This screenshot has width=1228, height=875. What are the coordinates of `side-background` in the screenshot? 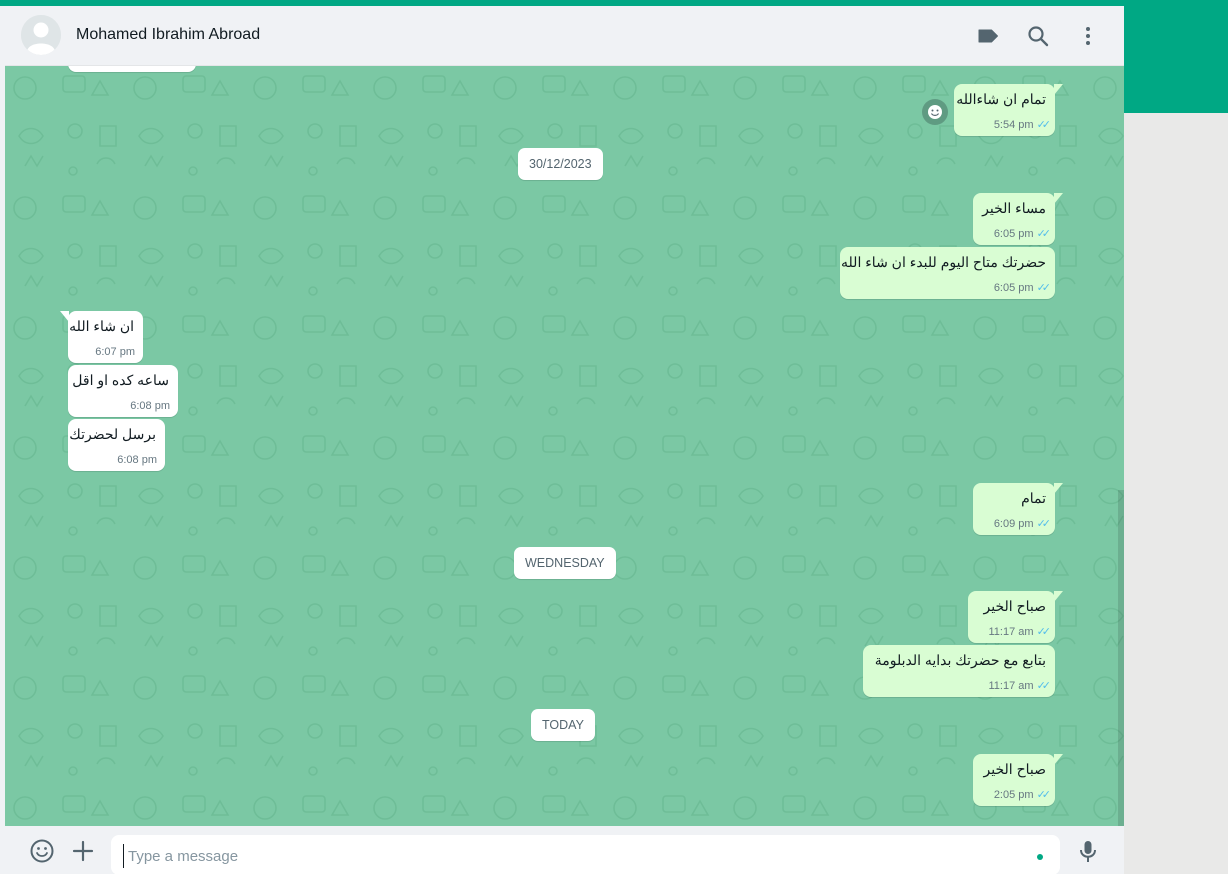 It's located at (1176, 493).